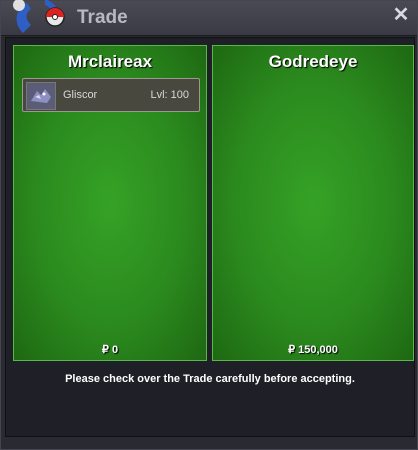 Image resolution: width=418 pixels, height=450 pixels. What do you see at coordinates (209, 18) in the screenshot?
I see `title-bar: Trade ✕` at bounding box center [209, 18].